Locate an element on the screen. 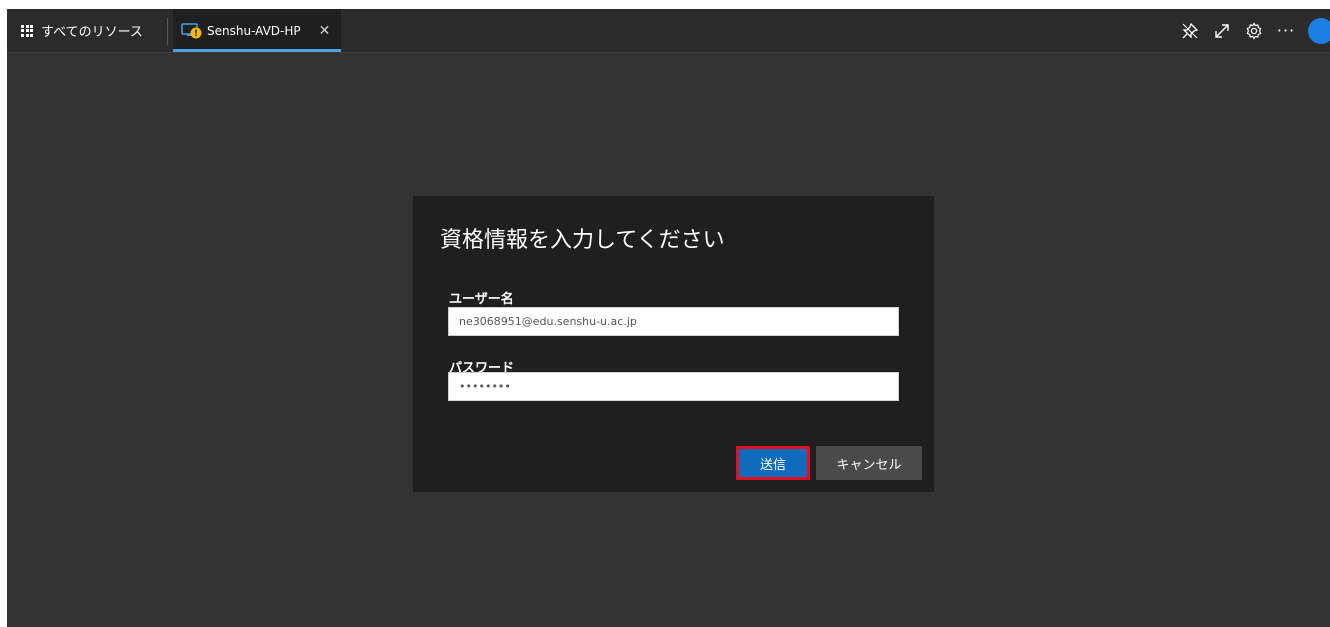 The width and height of the screenshot is (1330, 627). dialog-title: 資格情報を入力してください is located at coordinates (582, 240).